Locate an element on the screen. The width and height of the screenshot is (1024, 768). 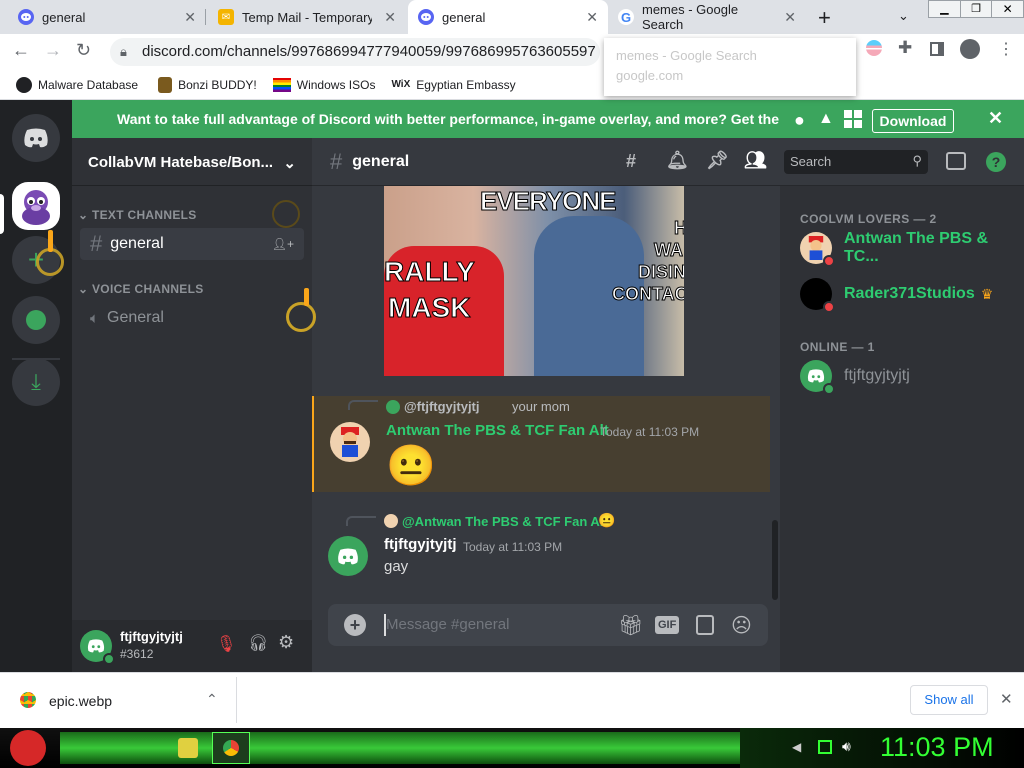
member-item: ftjftgyjtyjtj is located at coordinates (855, 376).